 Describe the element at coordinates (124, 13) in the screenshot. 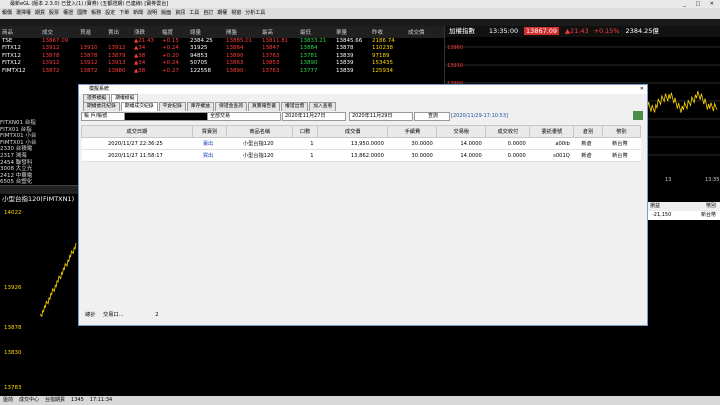

I see `menu-item: 下單` at that location.